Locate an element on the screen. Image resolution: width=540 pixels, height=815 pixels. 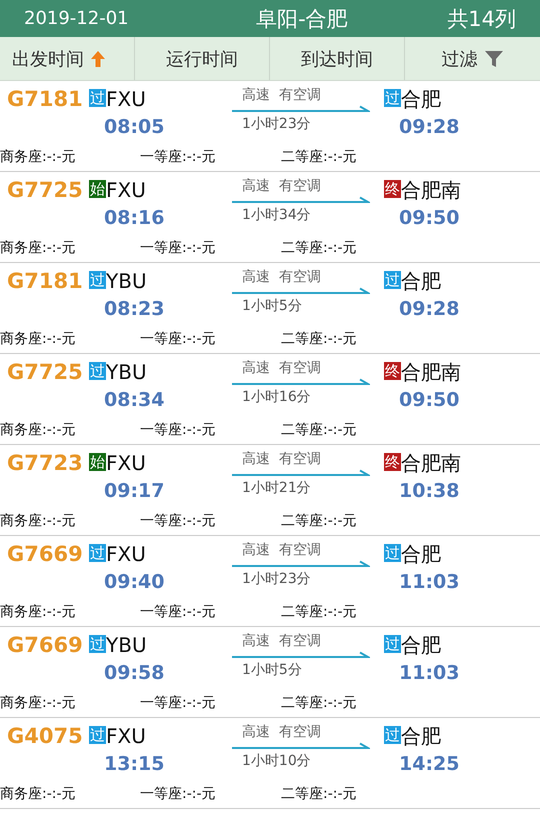
depart-time: 08:23 is located at coordinates (134, 309).